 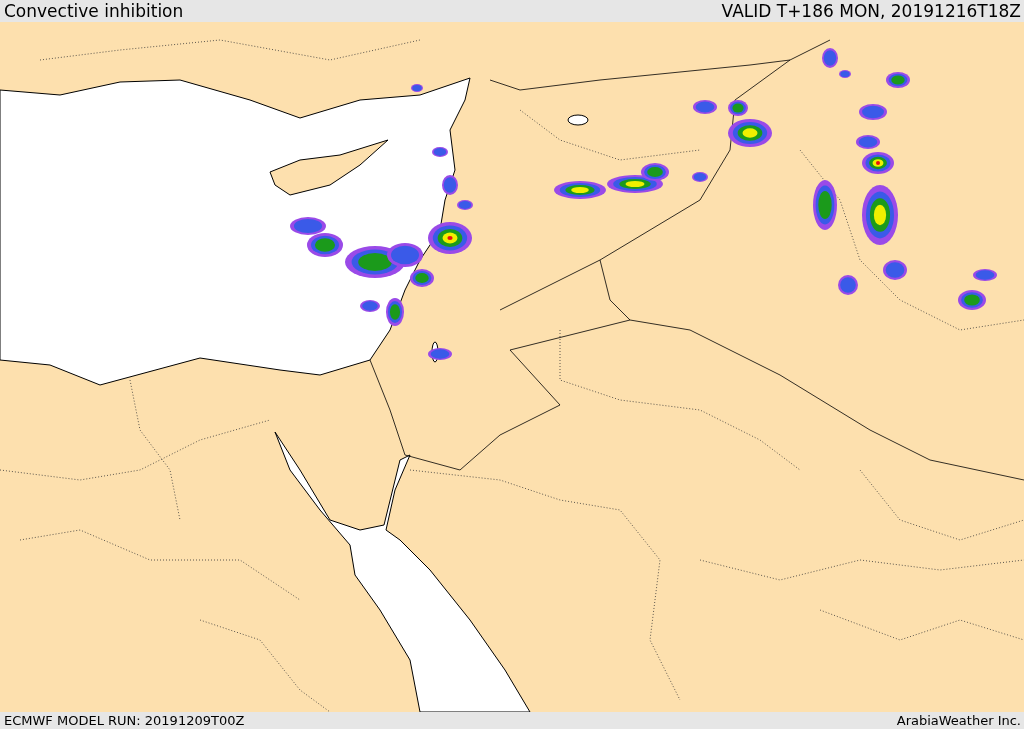 What do you see at coordinates (124, 720) in the screenshot?
I see `model-run: ECMWF MODEL RUN: 20191209T00Z` at bounding box center [124, 720].